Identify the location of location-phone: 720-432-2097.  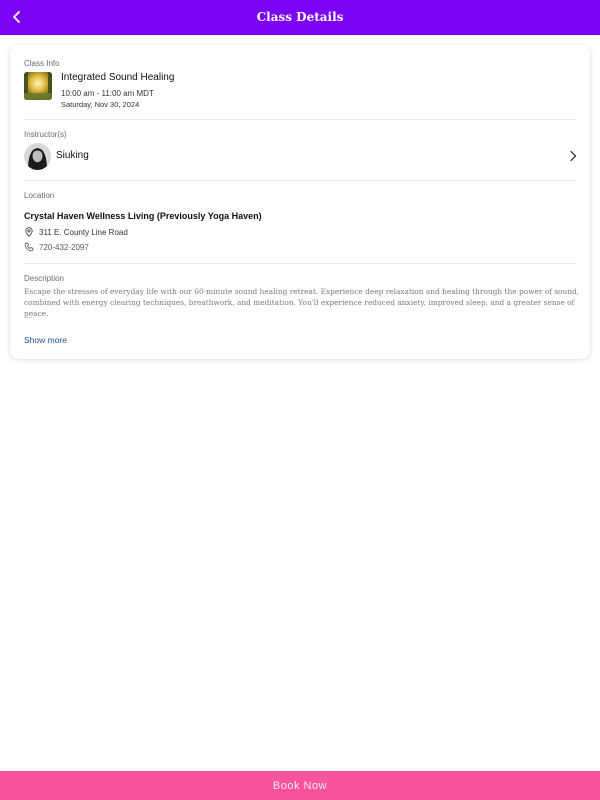
(56, 247).